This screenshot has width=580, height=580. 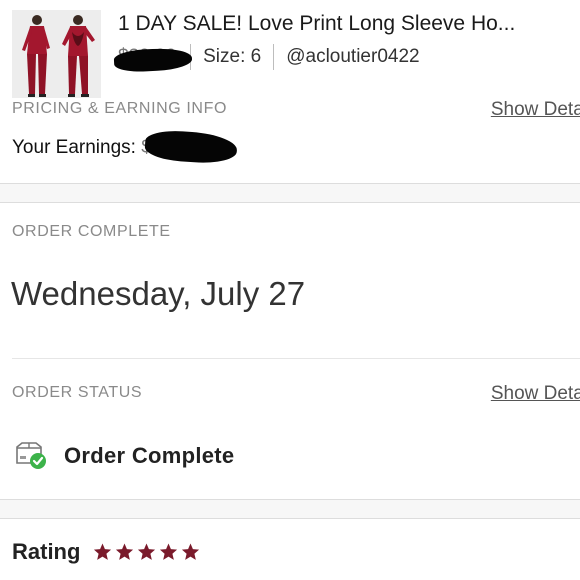 I want to click on box-check-icon, so click(x=31, y=455).